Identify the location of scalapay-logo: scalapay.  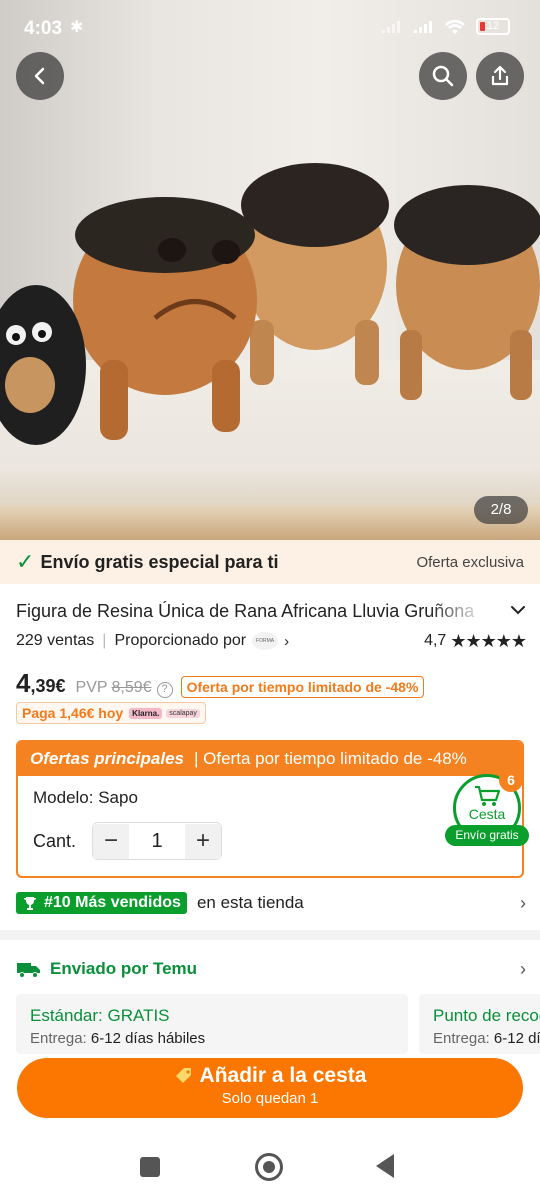
(183, 713).